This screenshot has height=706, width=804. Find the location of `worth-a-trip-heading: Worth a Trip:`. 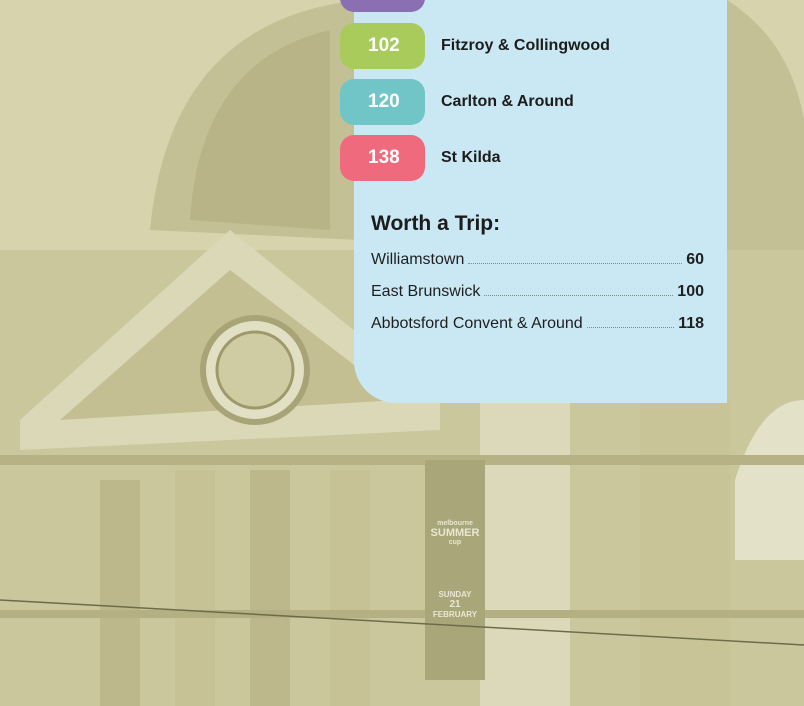

worth-a-trip-heading: Worth a Trip: is located at coordinates (436, 223).